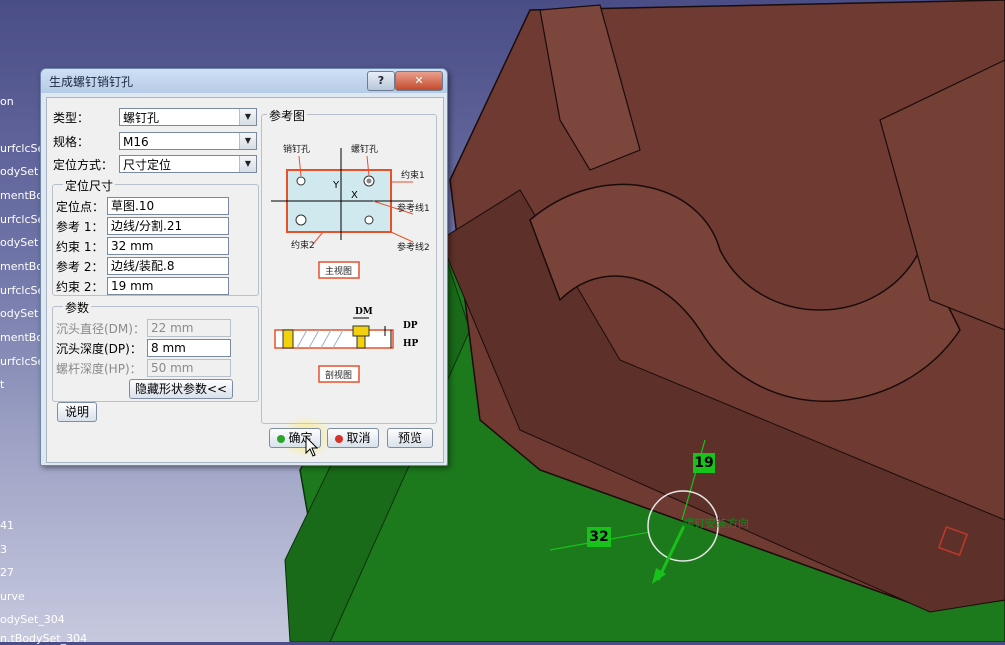 The height and width of the screenshot is (645, 1005). Describe the element at coordinates (336, 185) in the screenshot. I see `label-y: Y` at that location.